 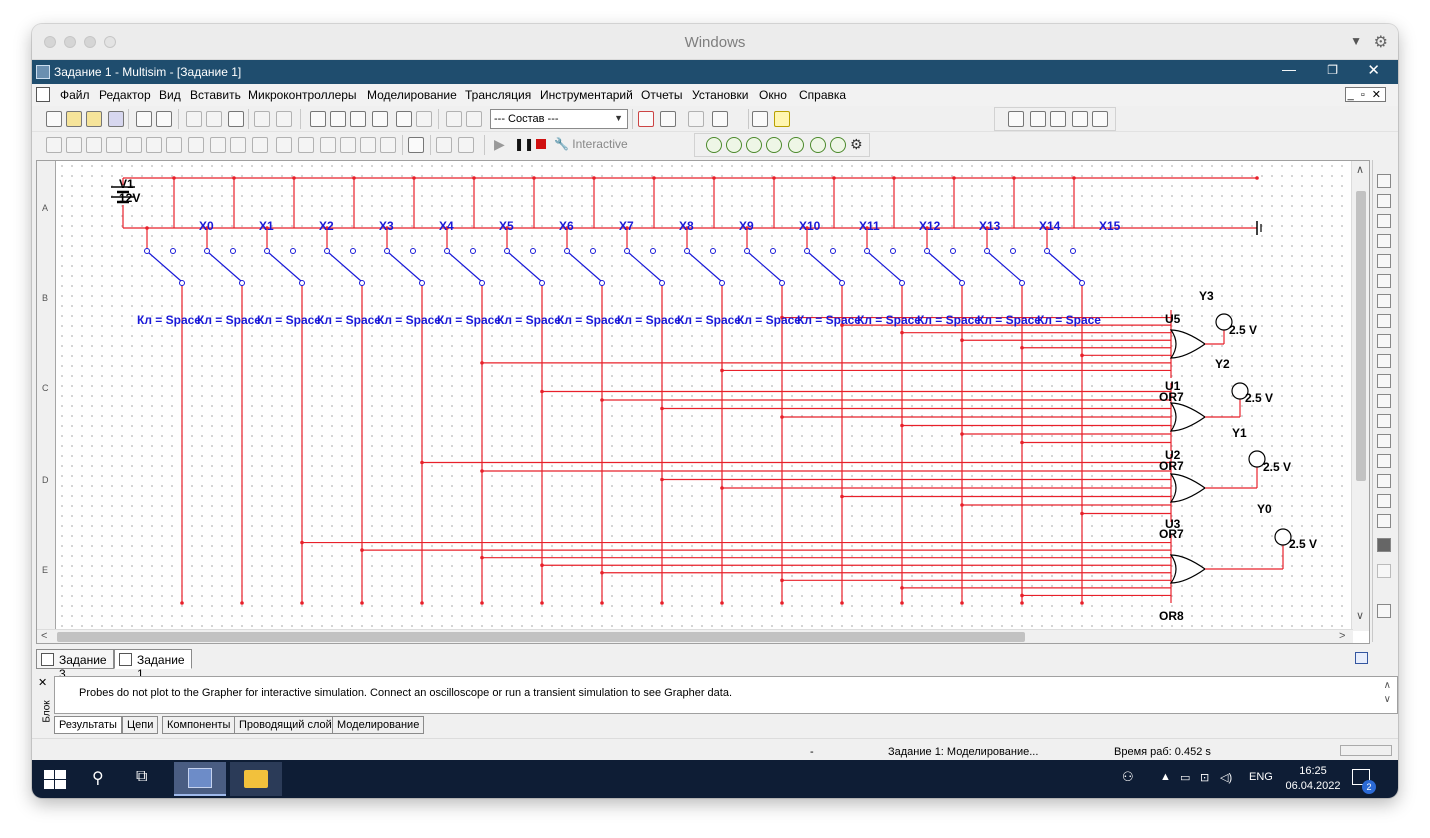 What do you see at coordinates (646, 119) in the screenshot?
I see `erc-icon` at bounding box center [646, 119].